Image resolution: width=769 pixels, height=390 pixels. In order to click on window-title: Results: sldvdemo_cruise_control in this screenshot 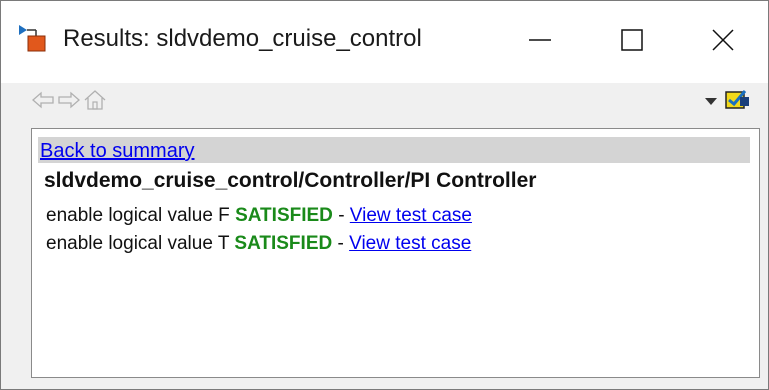, I will do `click(242, 38)`.